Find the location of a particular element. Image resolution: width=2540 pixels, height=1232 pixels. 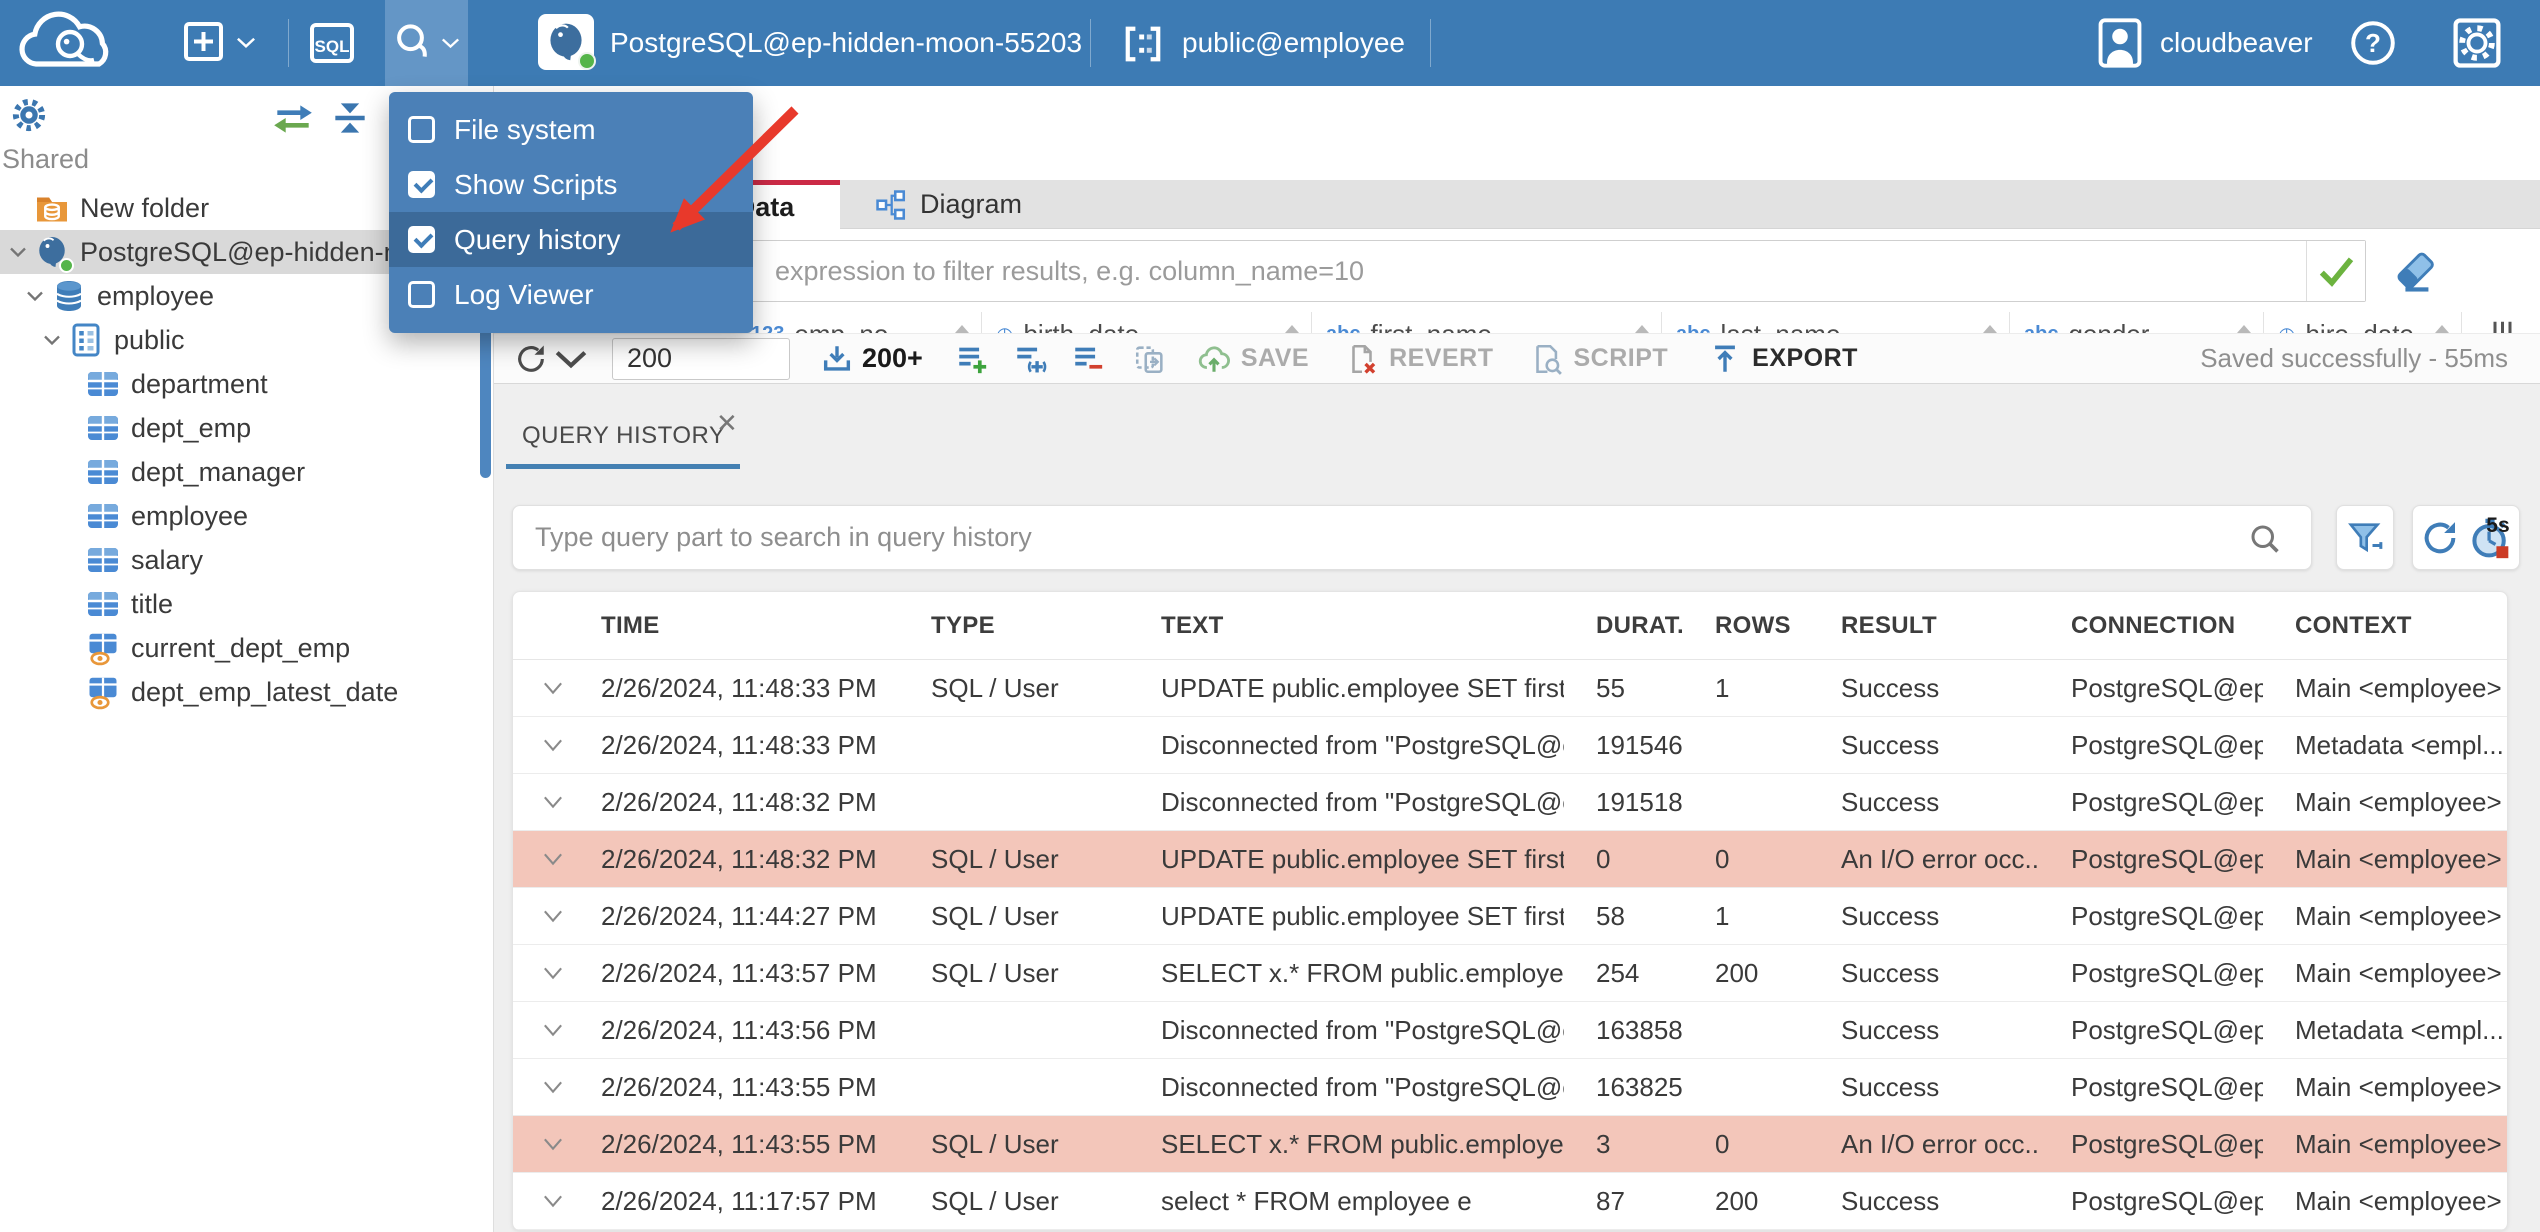

clear-filter-button is located at coordinates (2415, 272).